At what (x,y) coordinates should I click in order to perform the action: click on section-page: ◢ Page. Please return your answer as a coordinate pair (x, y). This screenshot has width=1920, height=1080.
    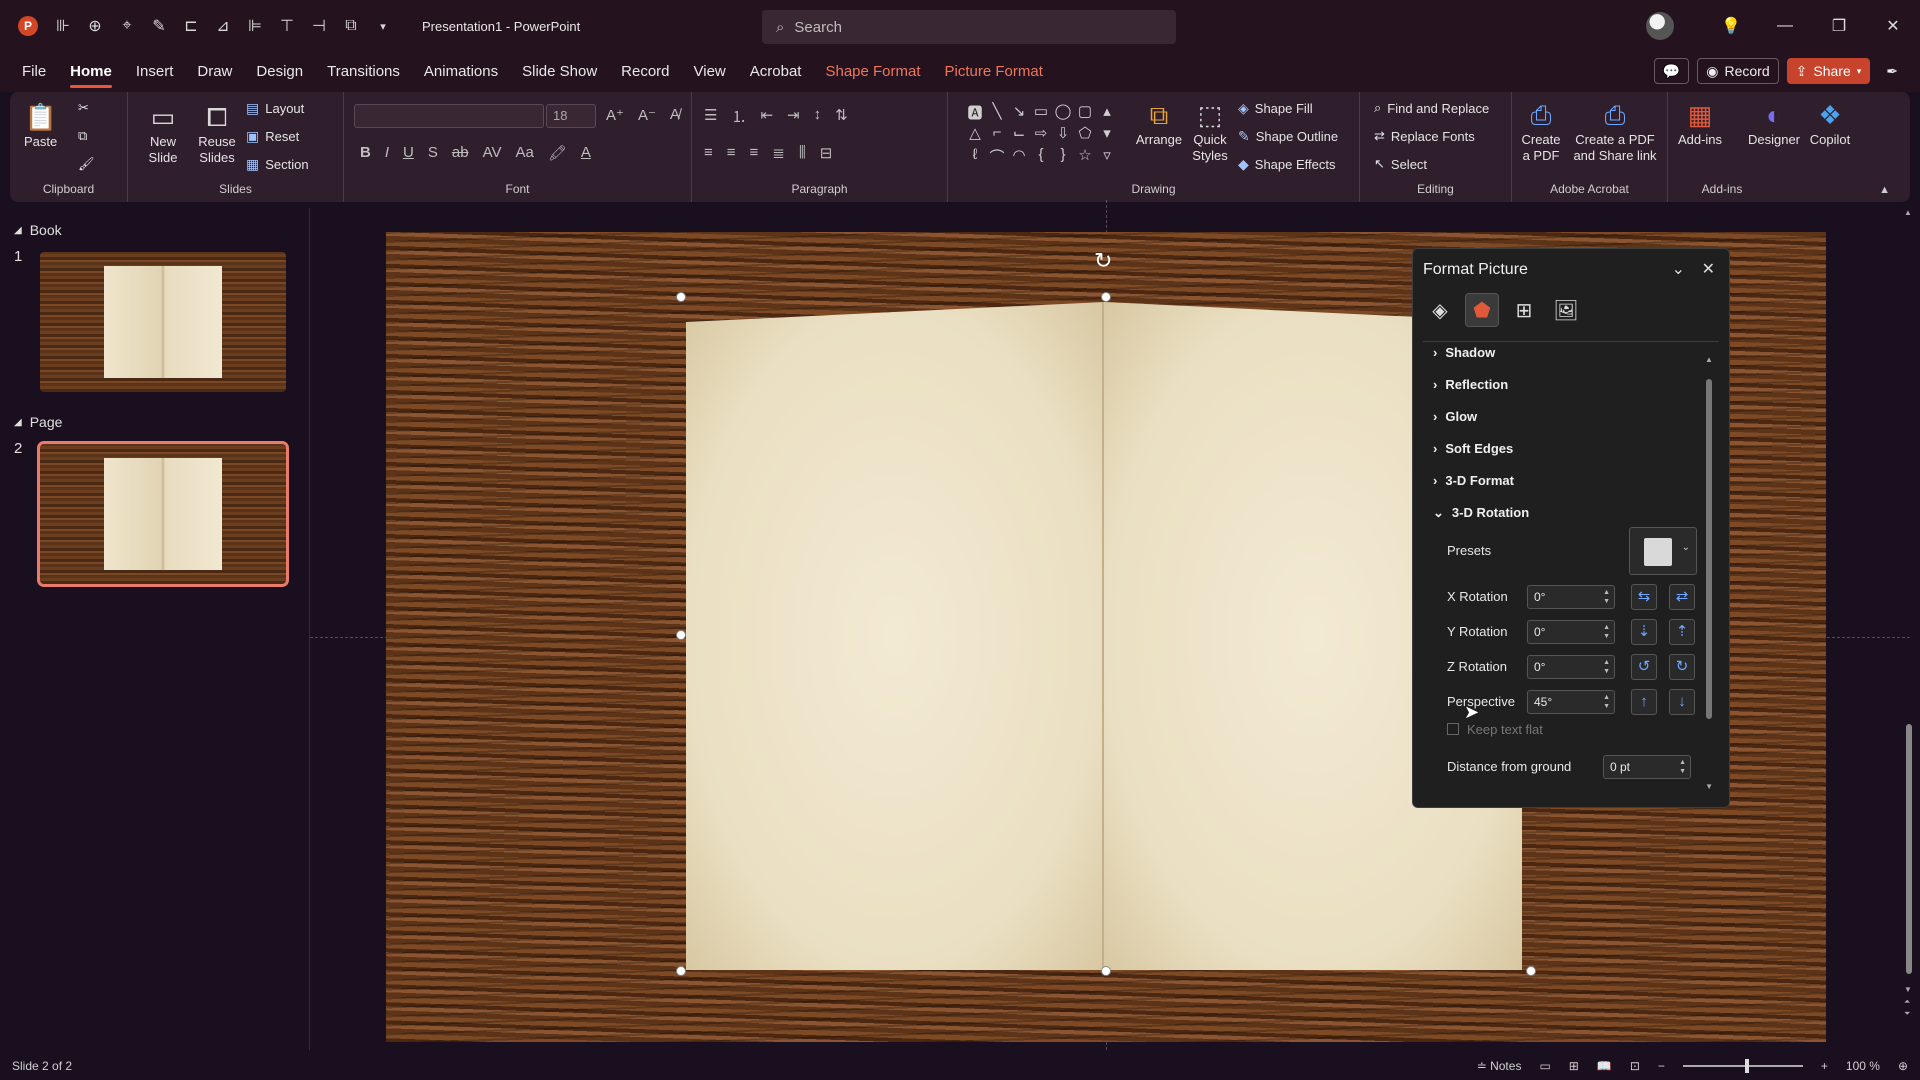
    Looking at the image, I should click on (38, 422).